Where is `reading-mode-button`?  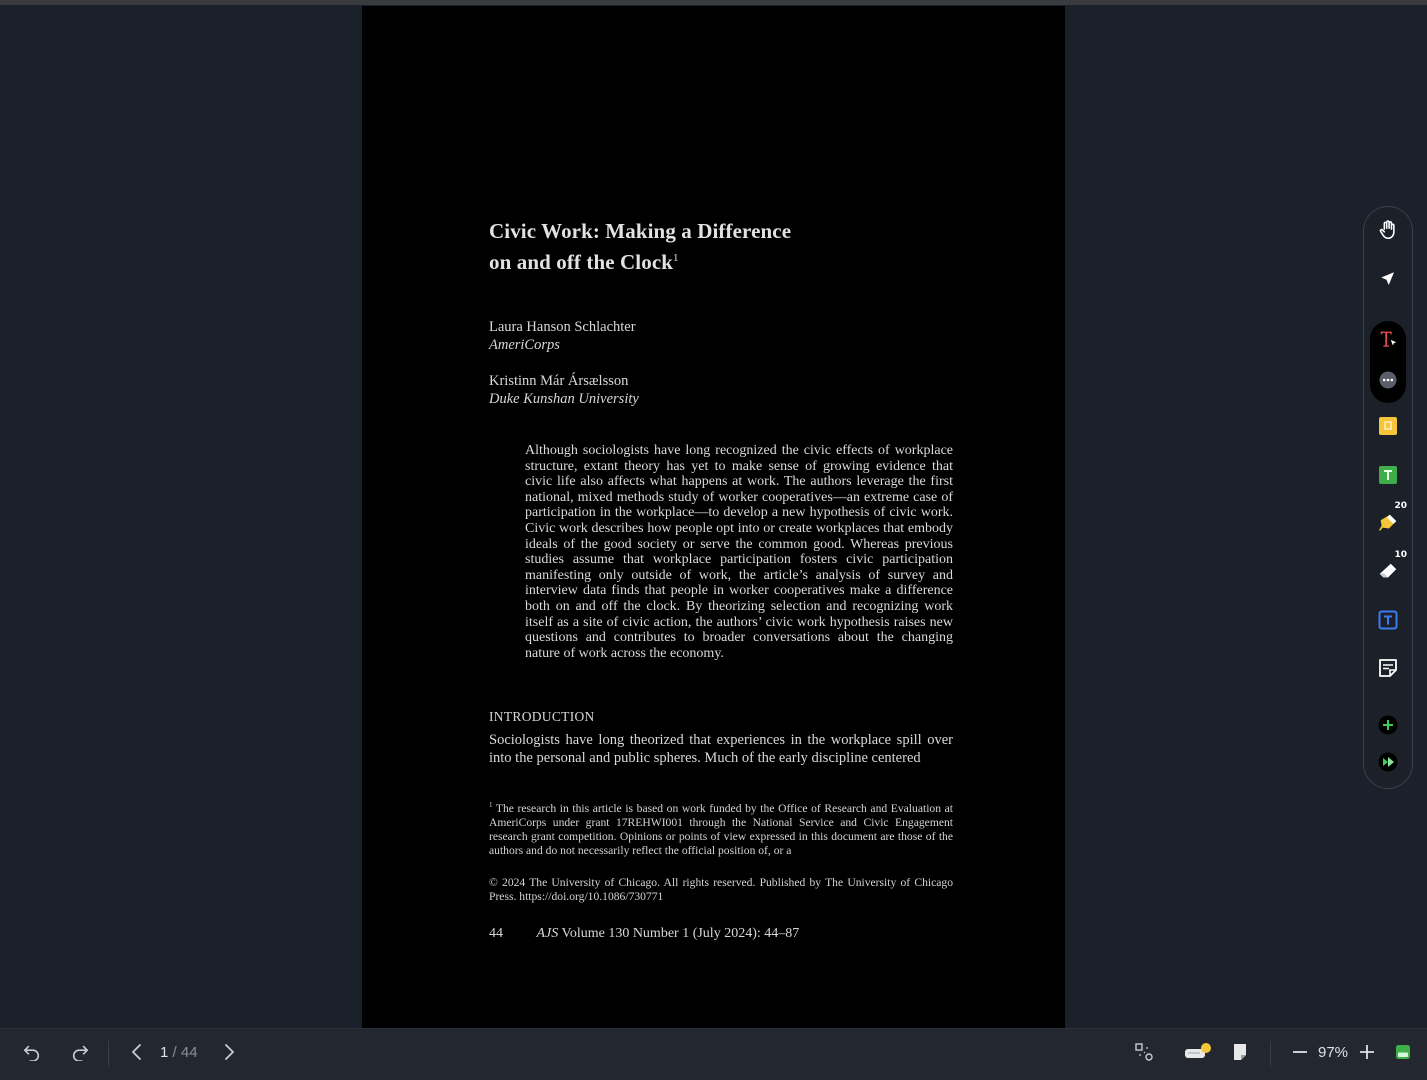 reading-mode-button is located at coordinates (1199, 1054).